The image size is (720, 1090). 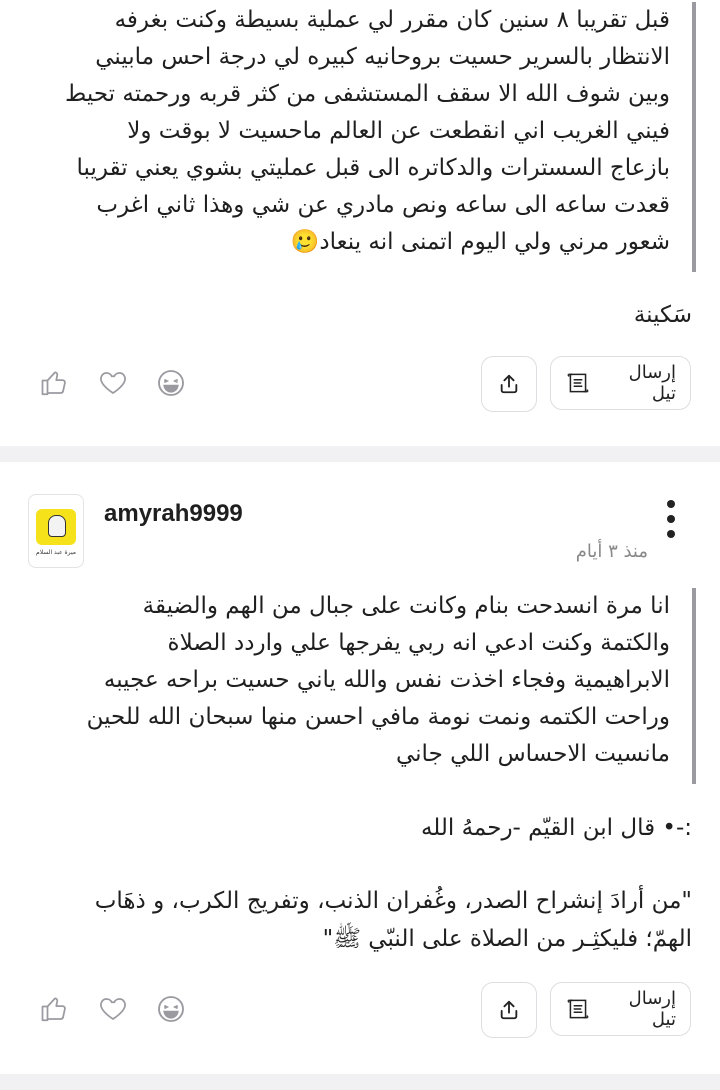 I want to click on username: amyrah9999, so click(x=173, y=514).